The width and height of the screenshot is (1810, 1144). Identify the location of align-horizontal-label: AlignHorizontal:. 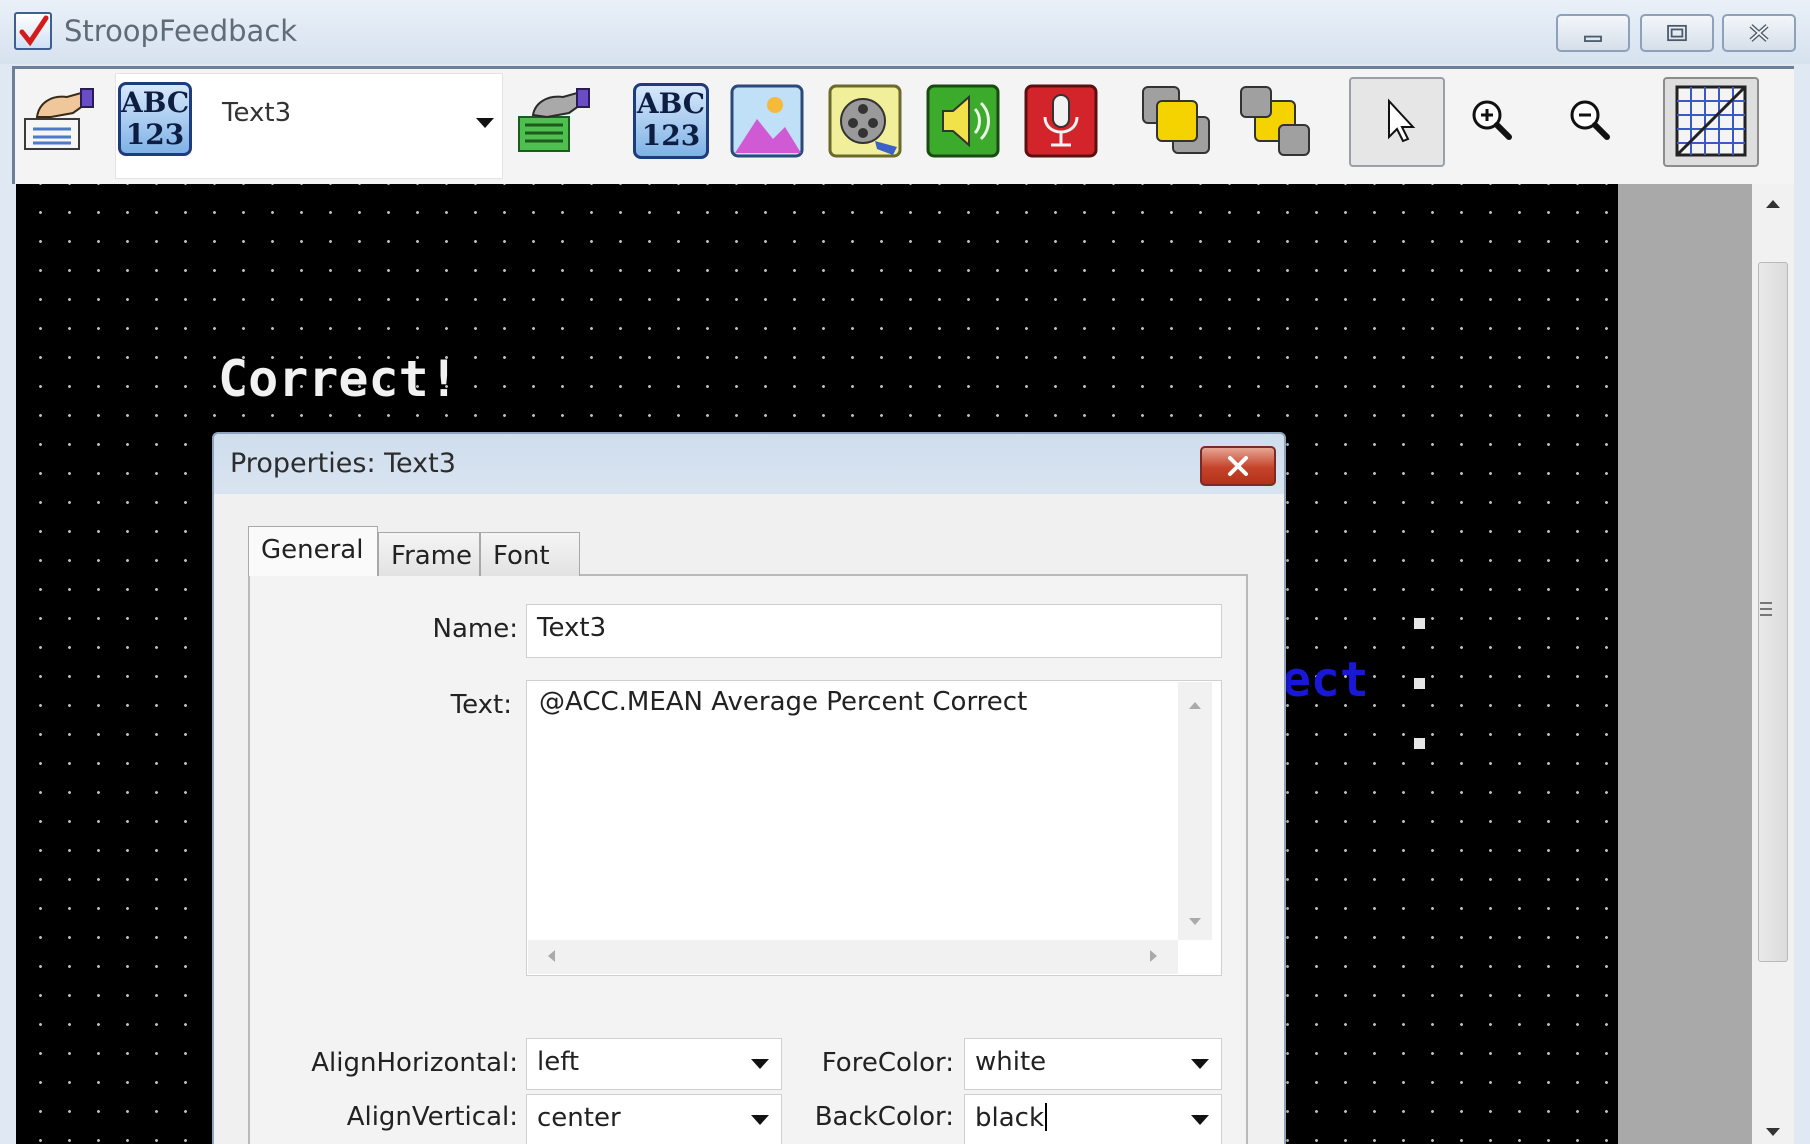
(414, 1063).